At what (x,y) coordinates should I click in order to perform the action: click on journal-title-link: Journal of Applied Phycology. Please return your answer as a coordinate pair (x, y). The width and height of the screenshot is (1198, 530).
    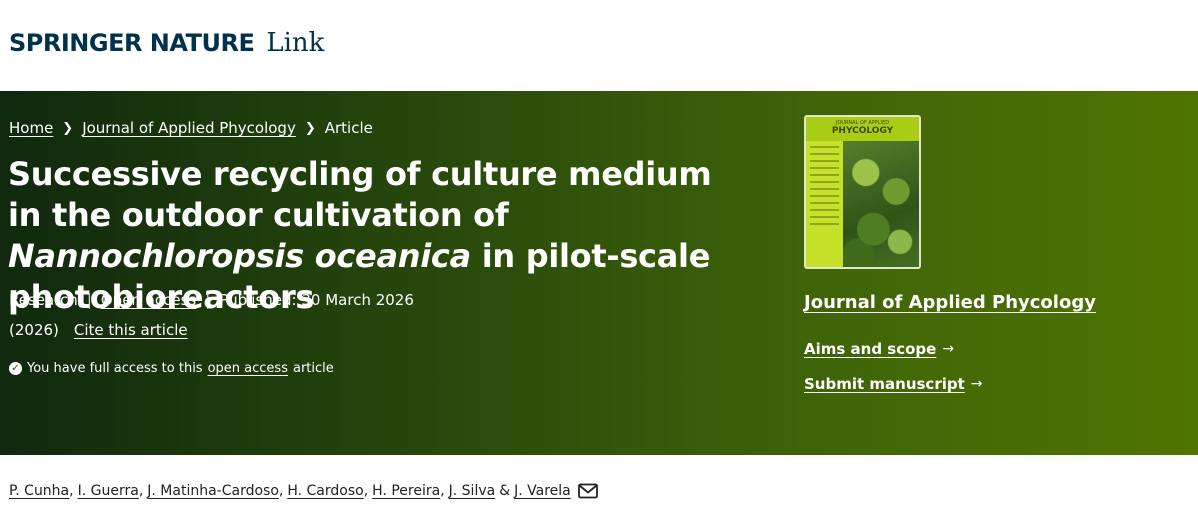
    Looking at the image, I should click on (950, 302).